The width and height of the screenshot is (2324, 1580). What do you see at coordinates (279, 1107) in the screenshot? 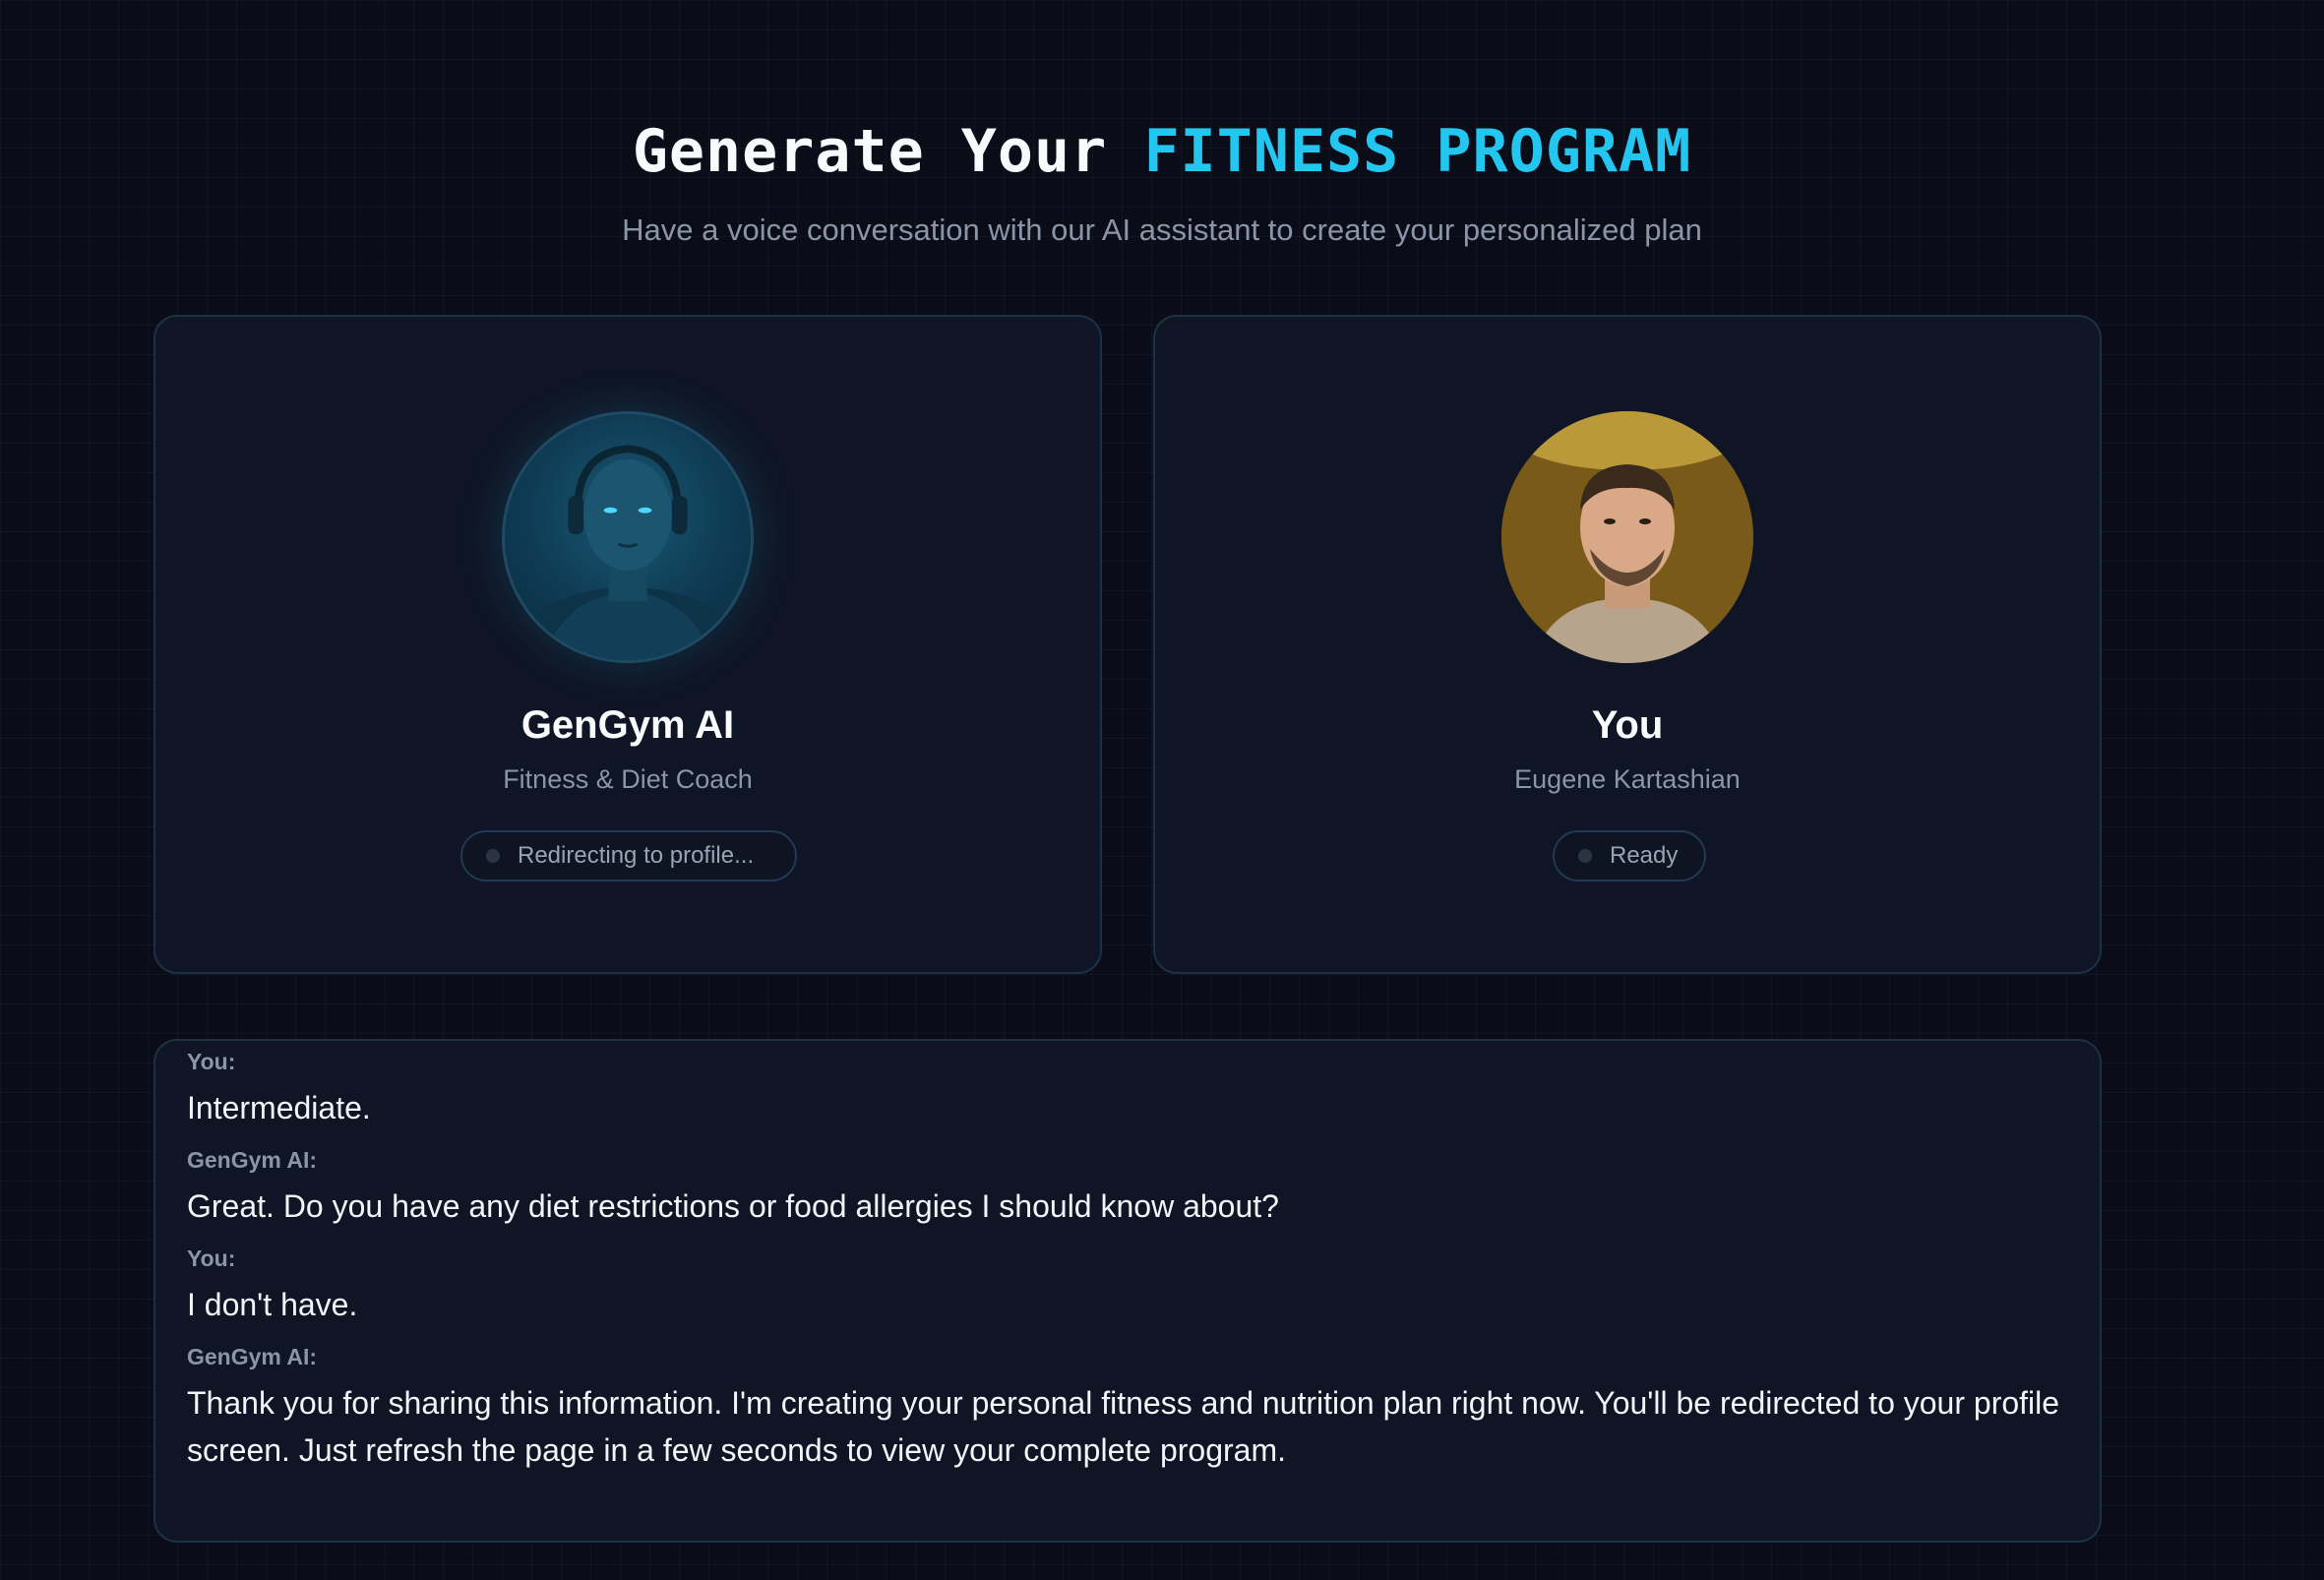
I see `message-text: Intermediate.` at bounding box center [279, 1107].